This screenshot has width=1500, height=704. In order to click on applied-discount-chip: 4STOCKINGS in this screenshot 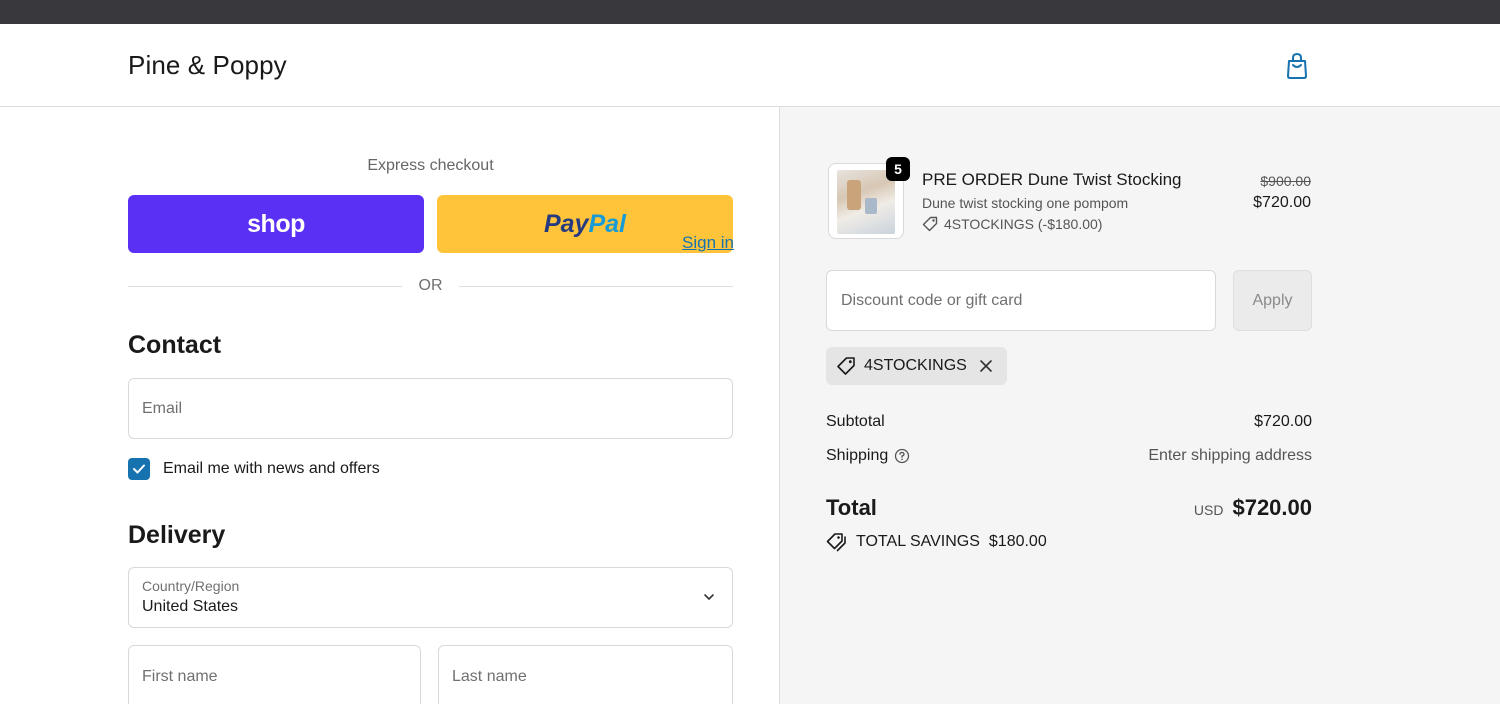, I will do `click(916, 366)`.